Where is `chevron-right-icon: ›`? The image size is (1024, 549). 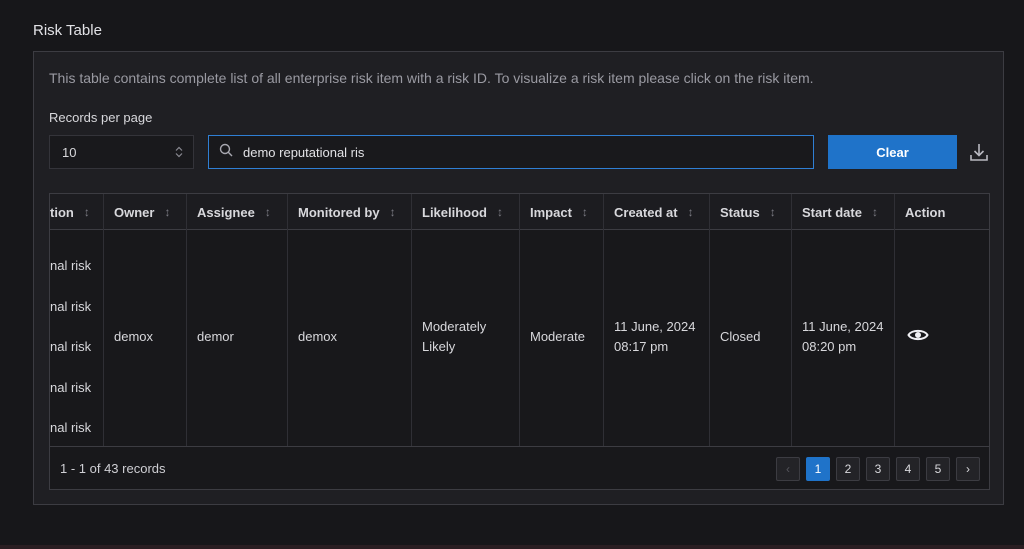 chevron-right-icon: › is located at coordinates (968, 469).